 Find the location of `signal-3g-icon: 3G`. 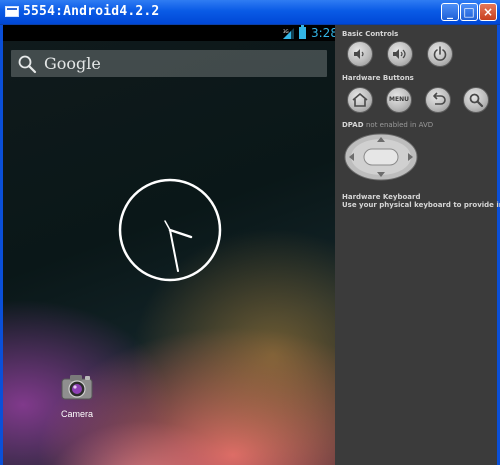

signal-3g-icon: 3G is located at coordinates (288, 33).